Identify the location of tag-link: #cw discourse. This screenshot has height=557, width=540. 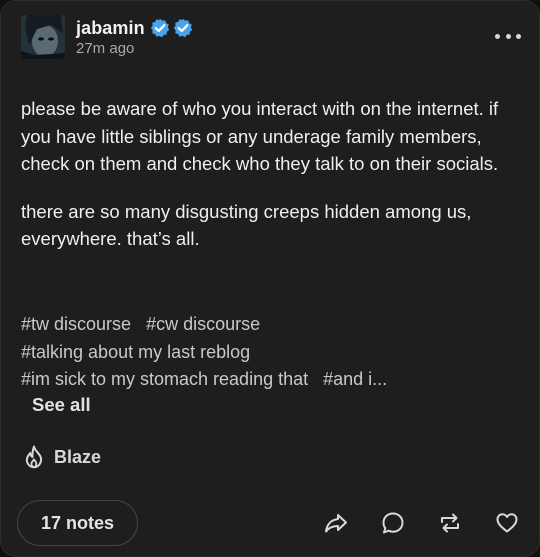
(203, 324).